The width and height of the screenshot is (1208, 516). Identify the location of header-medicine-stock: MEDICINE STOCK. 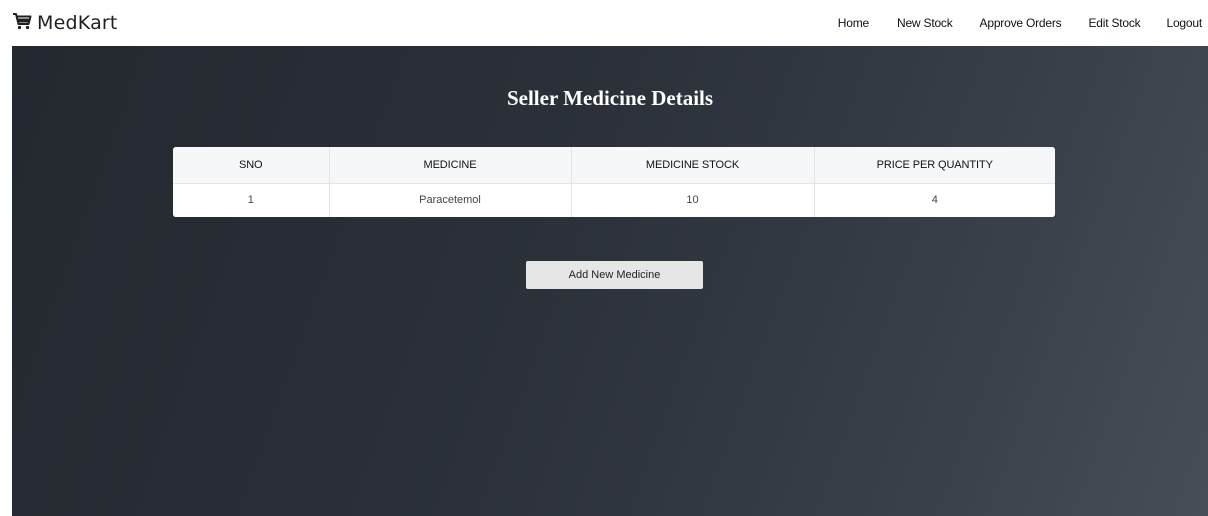
(693, 165).